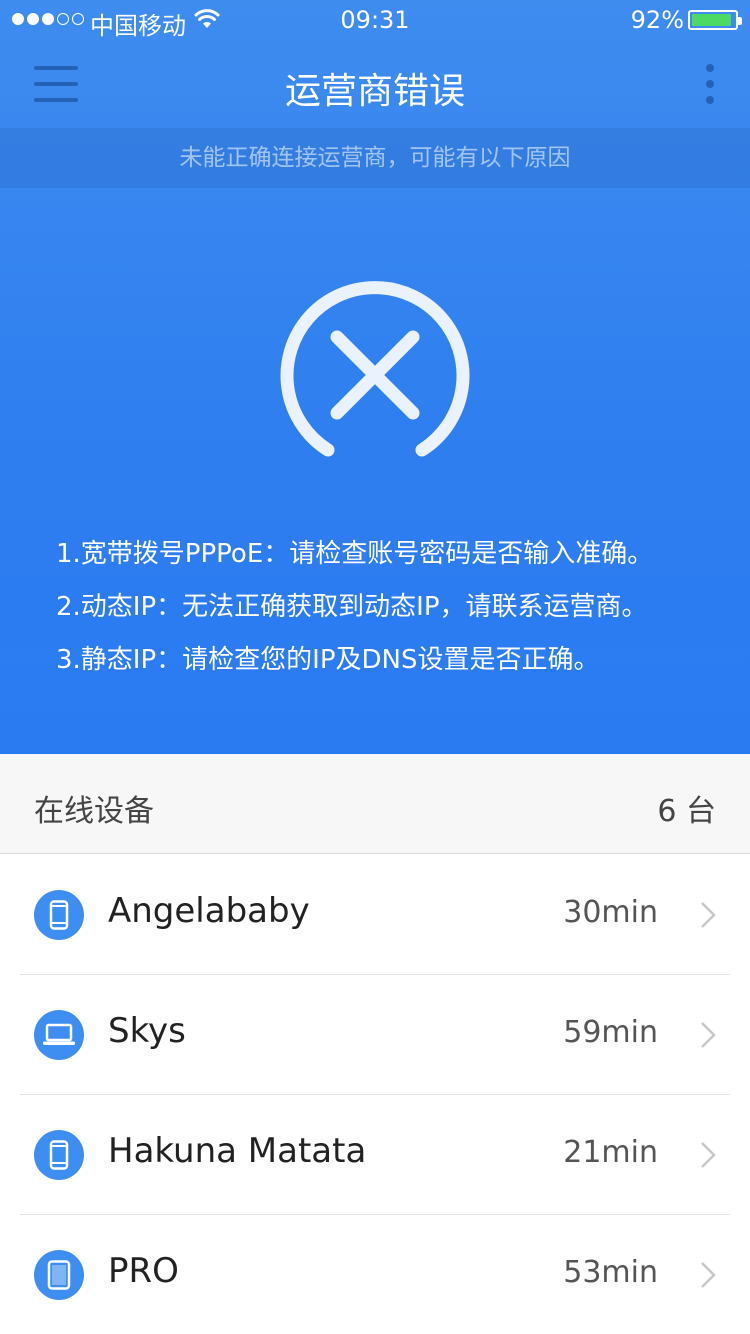 The image size is (750, 1334). I want to click on device-duration: 30min, so click(610, 912).